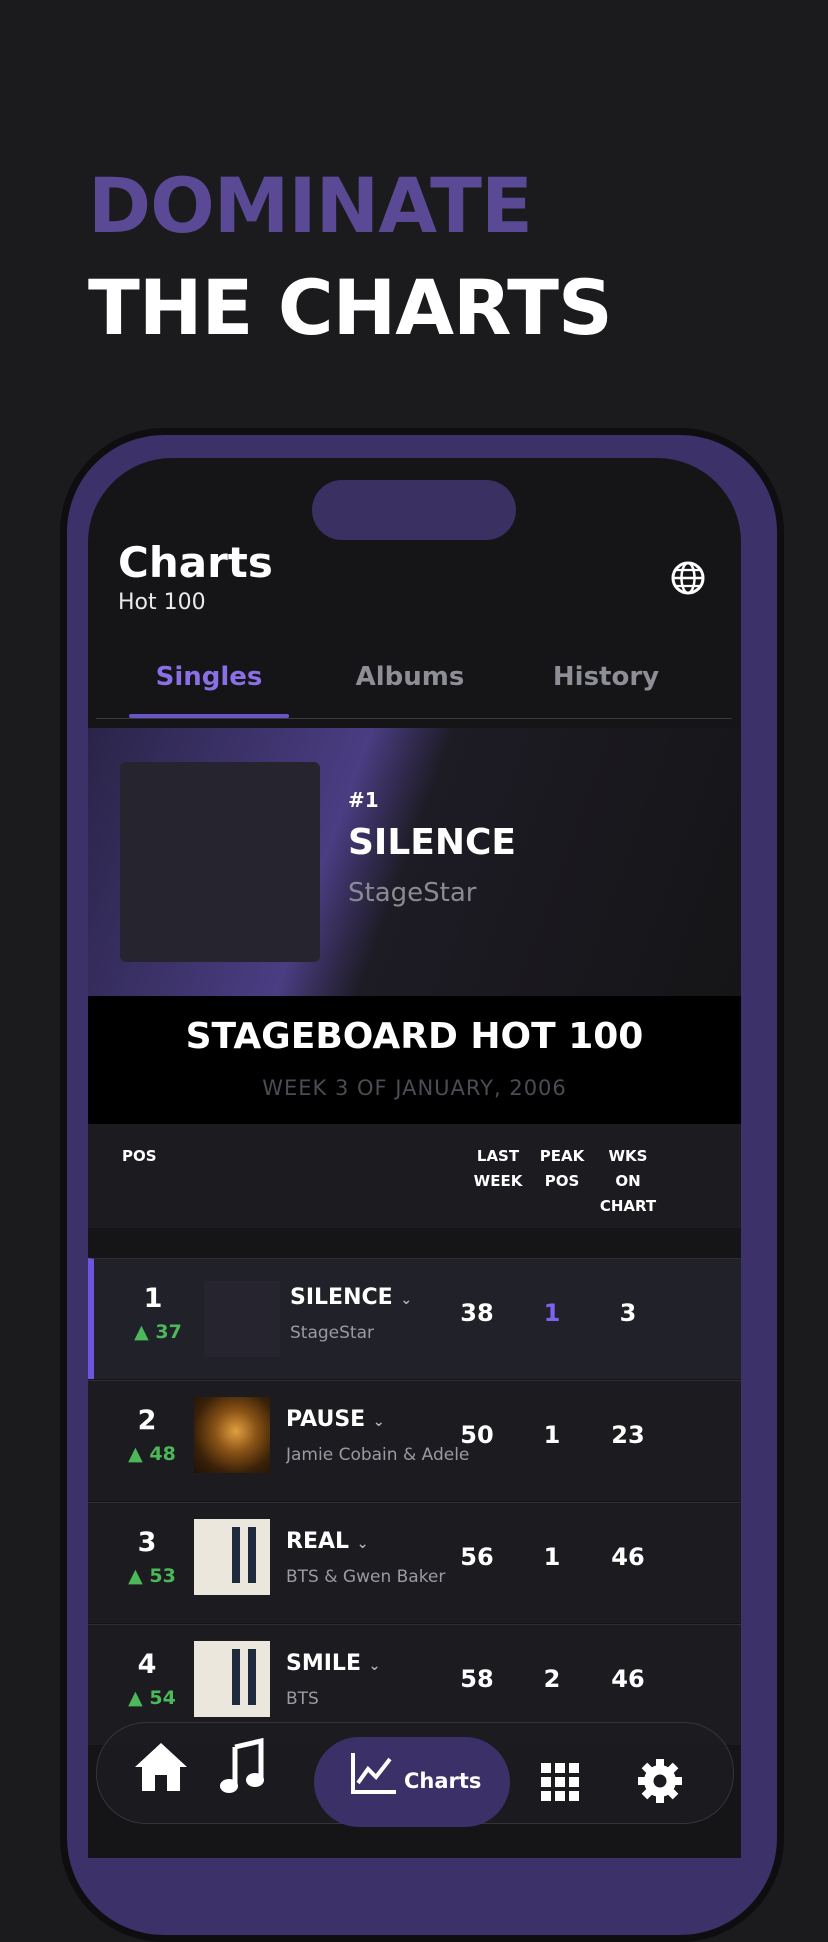 This screenshot has height=1942, width=828. What do you see at coordinates (242, 1767) in the screenshot?
I see `music-note-icon` at bounding box center [242, 1767].